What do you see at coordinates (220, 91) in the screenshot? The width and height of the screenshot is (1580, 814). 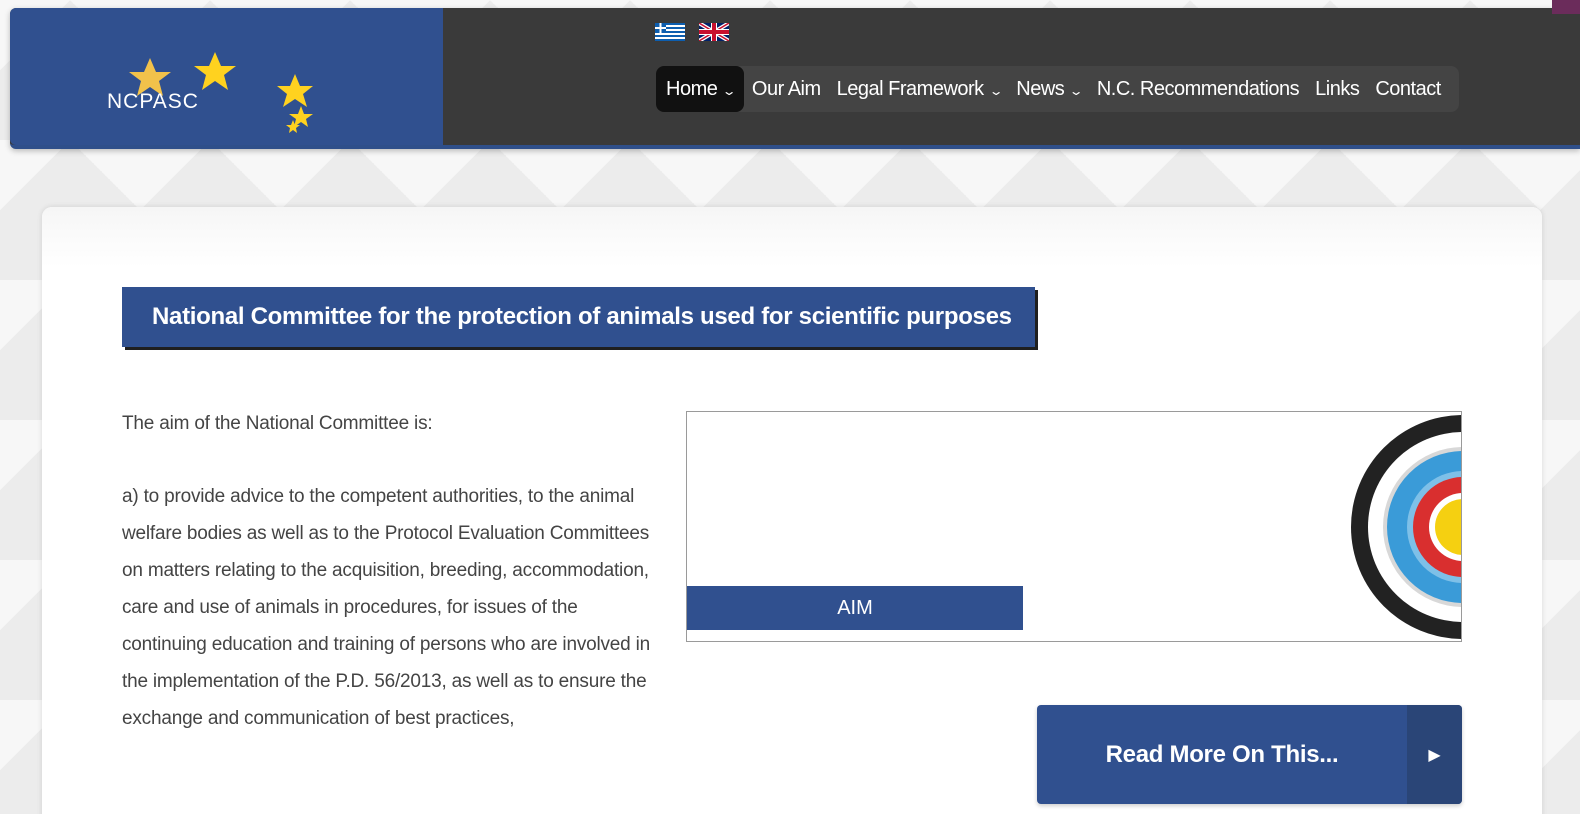 I see `ncpasc-logo: NCPASC` at bounding box center [220, 91].